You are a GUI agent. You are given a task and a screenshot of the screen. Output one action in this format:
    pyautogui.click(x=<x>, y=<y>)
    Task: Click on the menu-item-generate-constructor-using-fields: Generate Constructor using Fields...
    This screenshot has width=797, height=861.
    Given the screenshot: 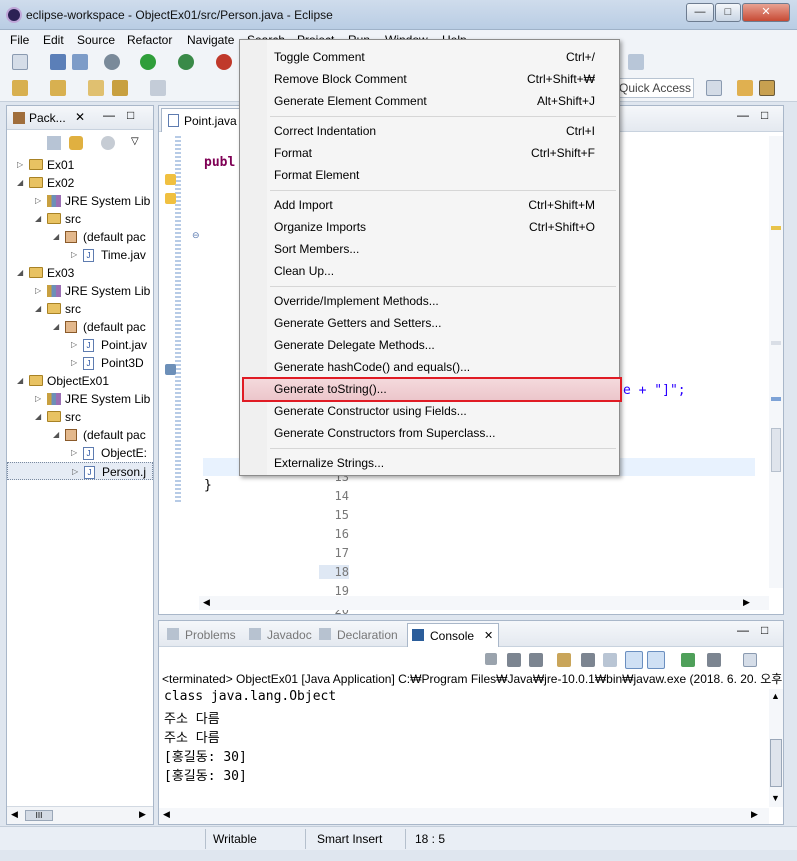 What is the action you would take?
    pyautogui.click(x=429, y=411)
    